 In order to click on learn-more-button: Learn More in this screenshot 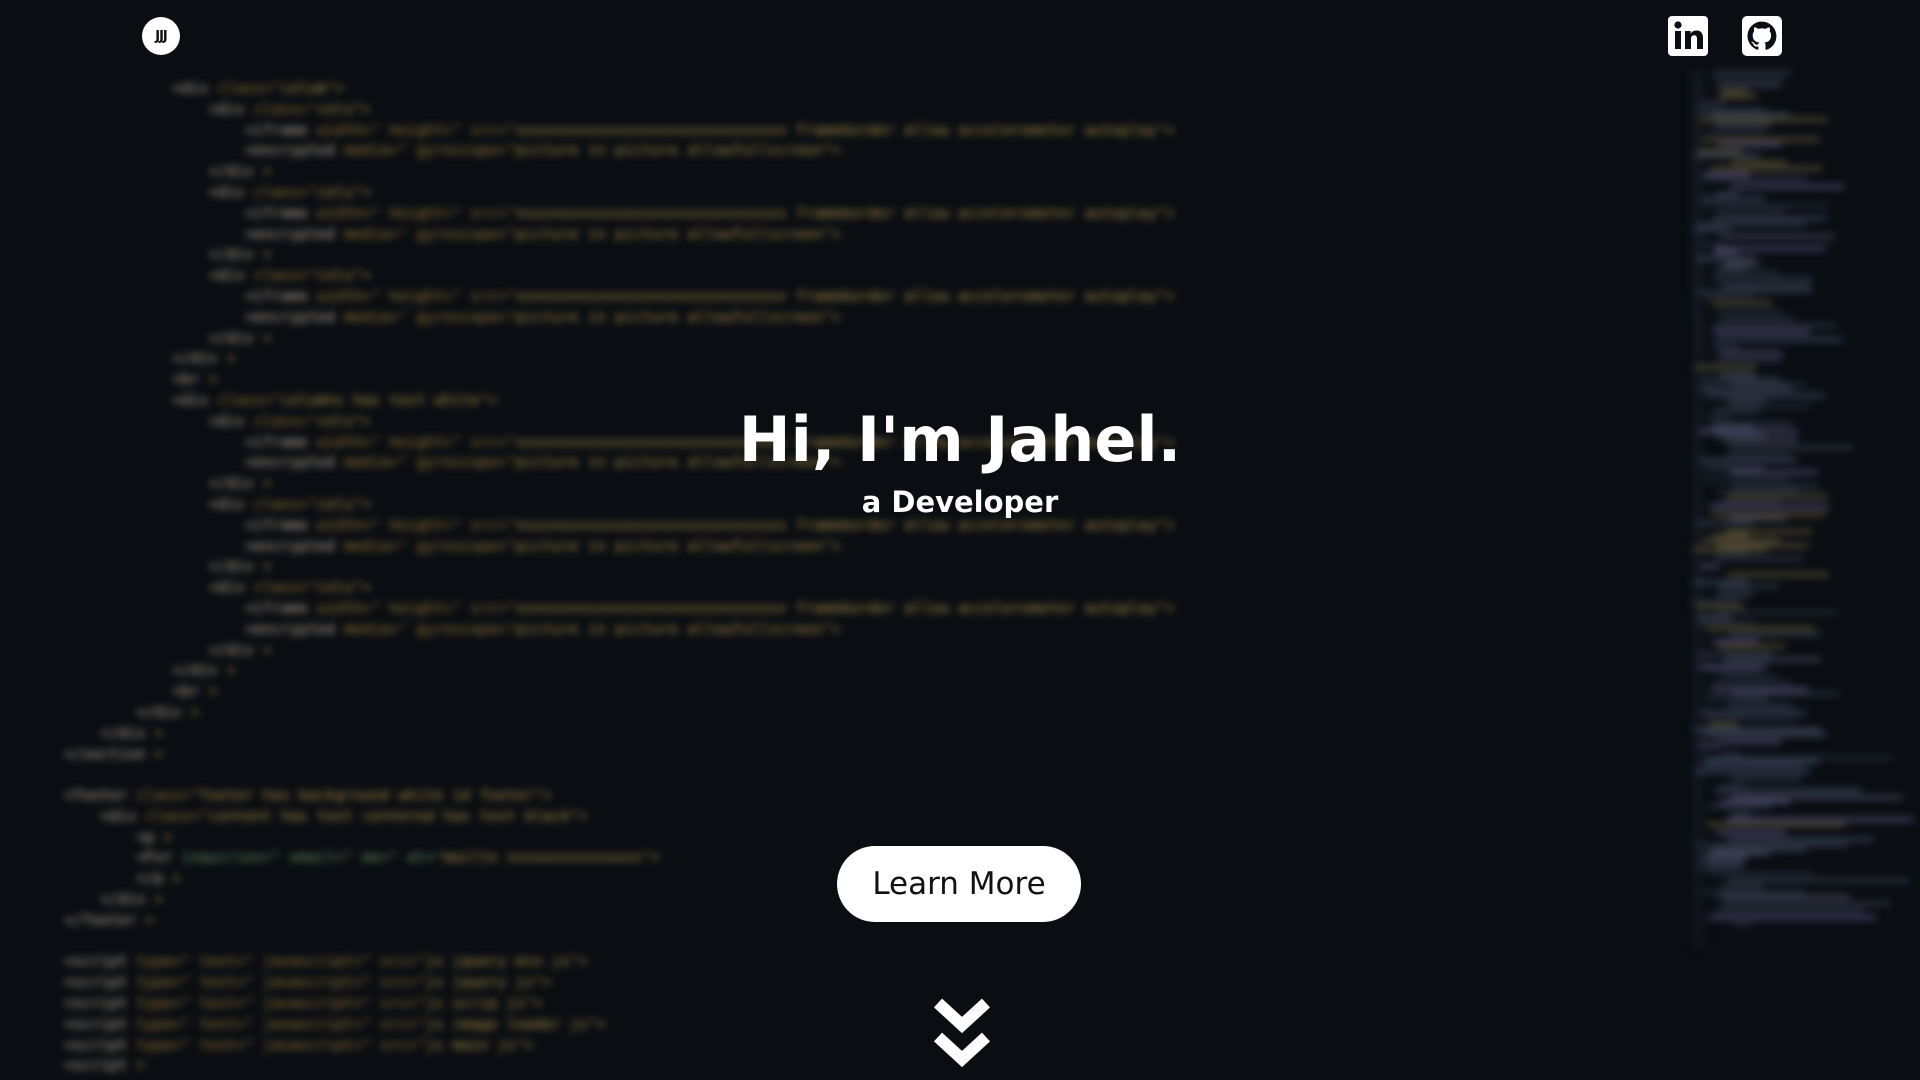, I will do `click(959, 884)`.